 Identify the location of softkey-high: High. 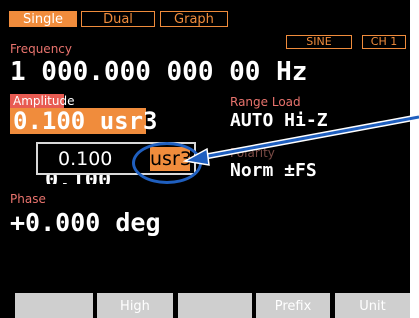
(135, 305).